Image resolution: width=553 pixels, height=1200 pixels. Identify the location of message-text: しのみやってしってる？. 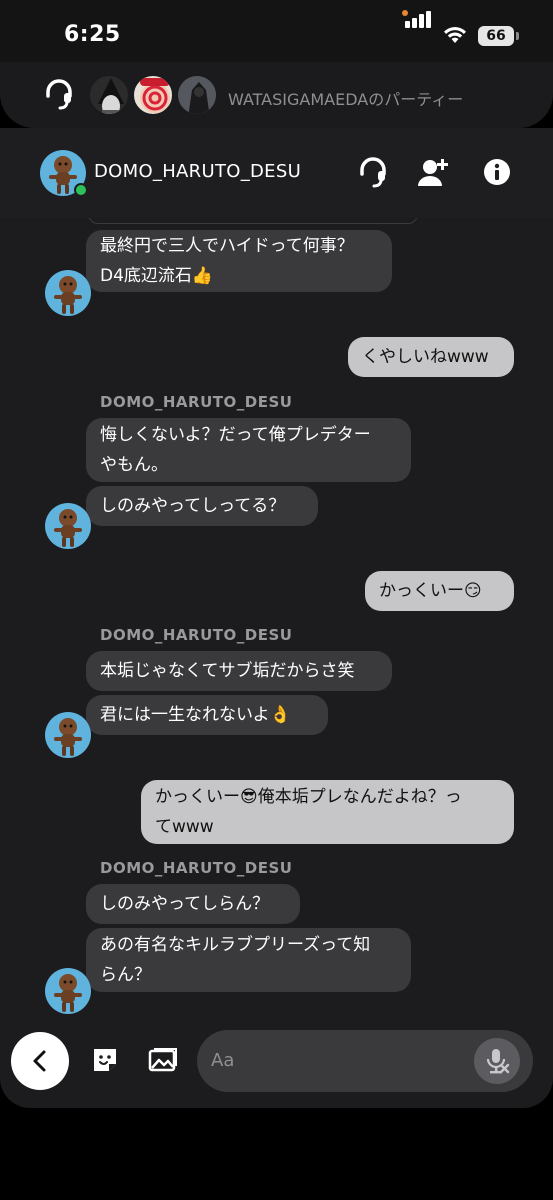
(193, 506).